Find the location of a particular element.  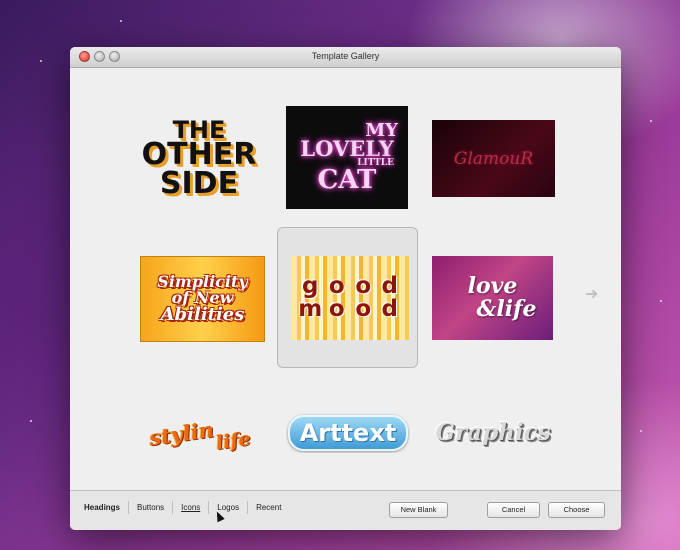

template-the-other-side: THE OTHER SIDE is located at coordinates (199, 158).